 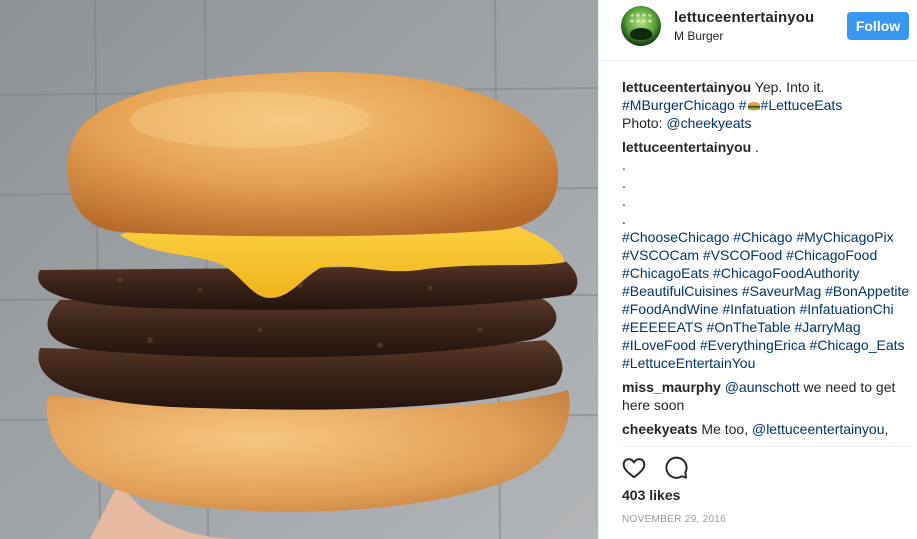 I want to click on location: M Burger, so click(x=698, y=36).